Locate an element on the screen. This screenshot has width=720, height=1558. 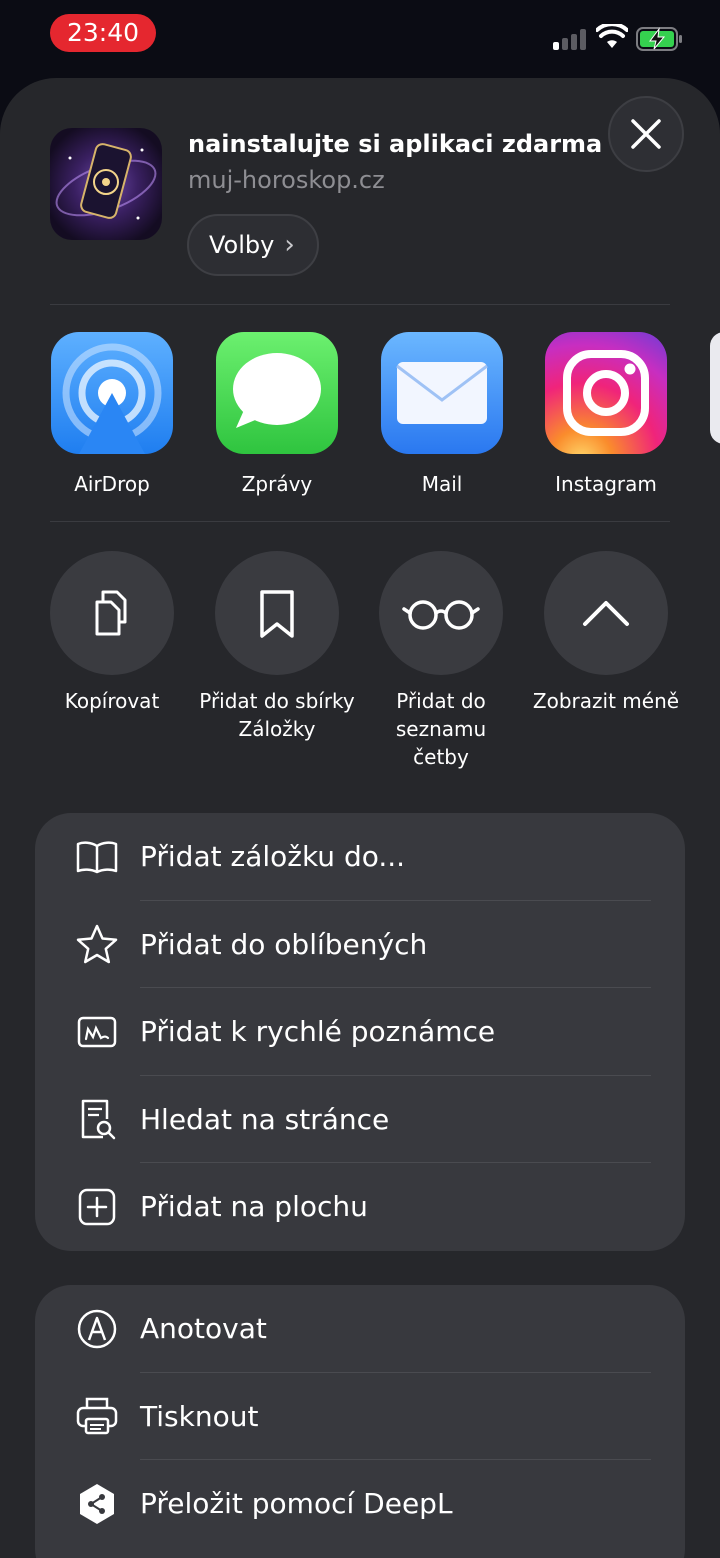
menu-item-label: Tisknout is located at coordinates (199, 1416).